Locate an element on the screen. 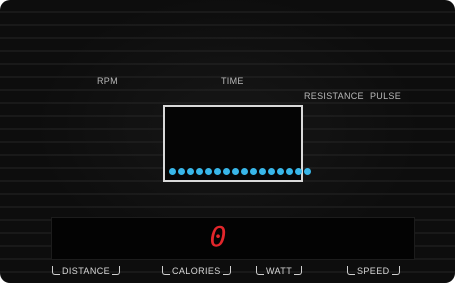  distance-label: DISTANCE is located at coordinates (86, 270).